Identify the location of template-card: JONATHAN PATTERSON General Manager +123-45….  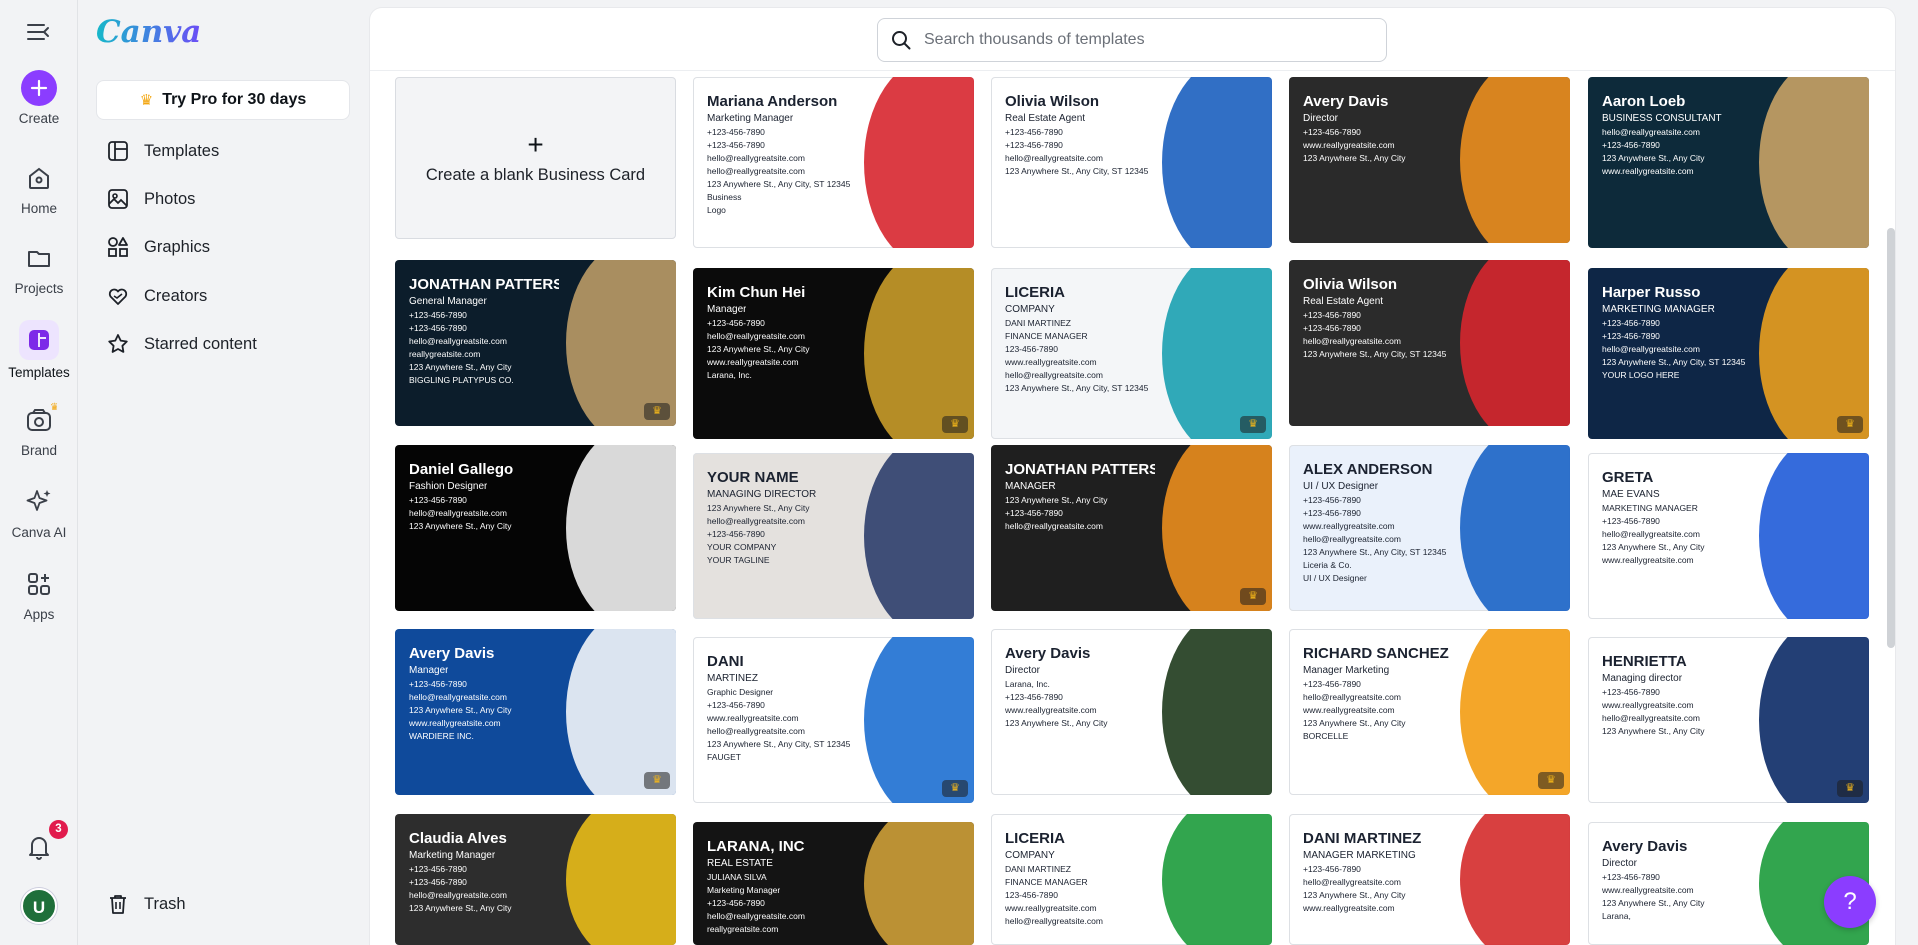
(535, 343).